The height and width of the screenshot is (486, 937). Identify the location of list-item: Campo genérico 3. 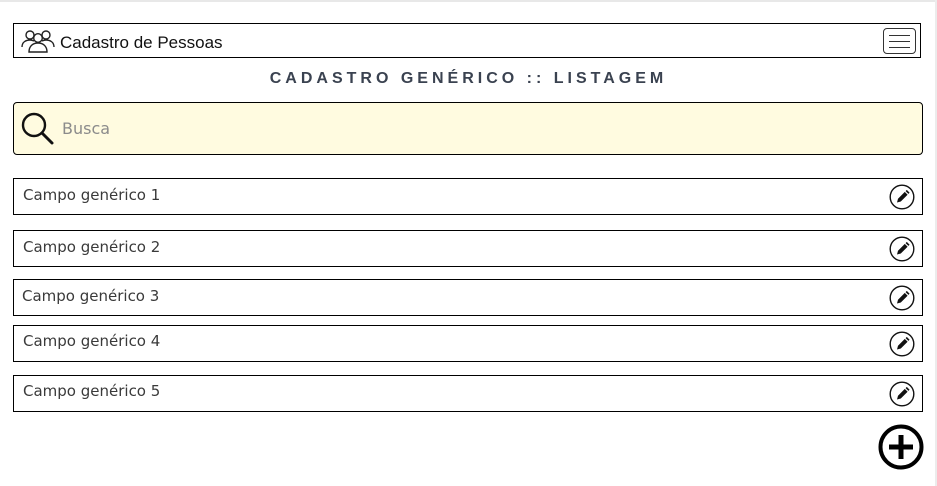
(468, 297).